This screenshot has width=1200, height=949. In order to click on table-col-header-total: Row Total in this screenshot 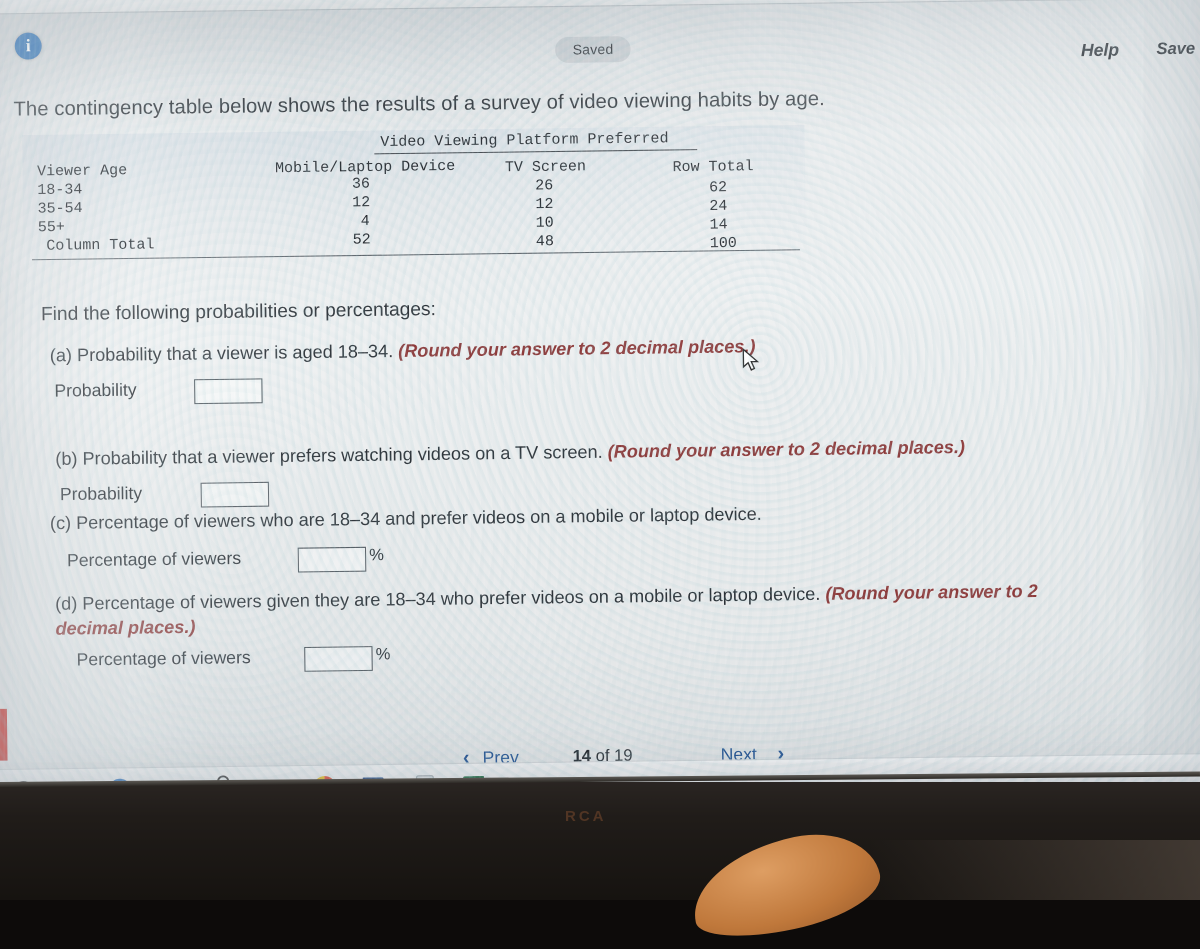, I will do `click(712, 168)`.